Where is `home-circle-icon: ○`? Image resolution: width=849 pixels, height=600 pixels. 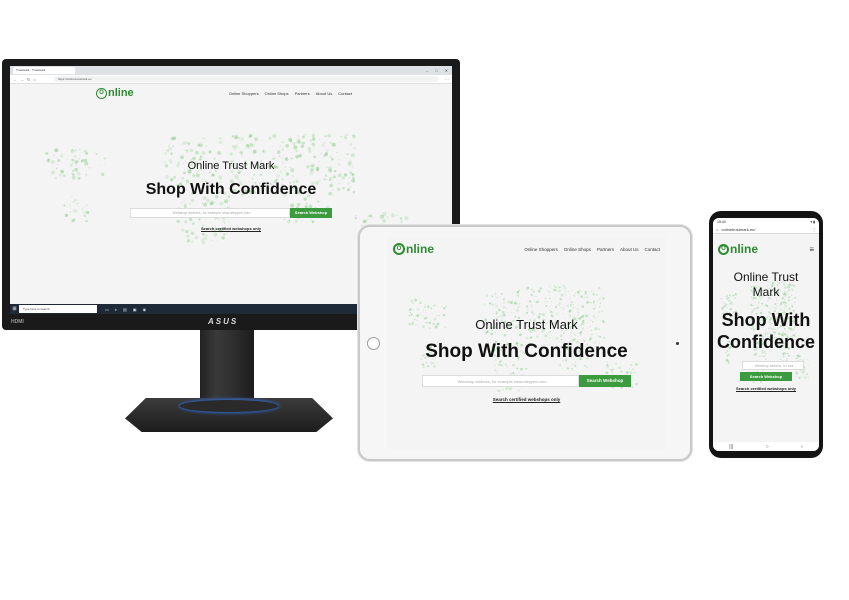 home-circle-icon: ○ is located at coordinates (767, 447).